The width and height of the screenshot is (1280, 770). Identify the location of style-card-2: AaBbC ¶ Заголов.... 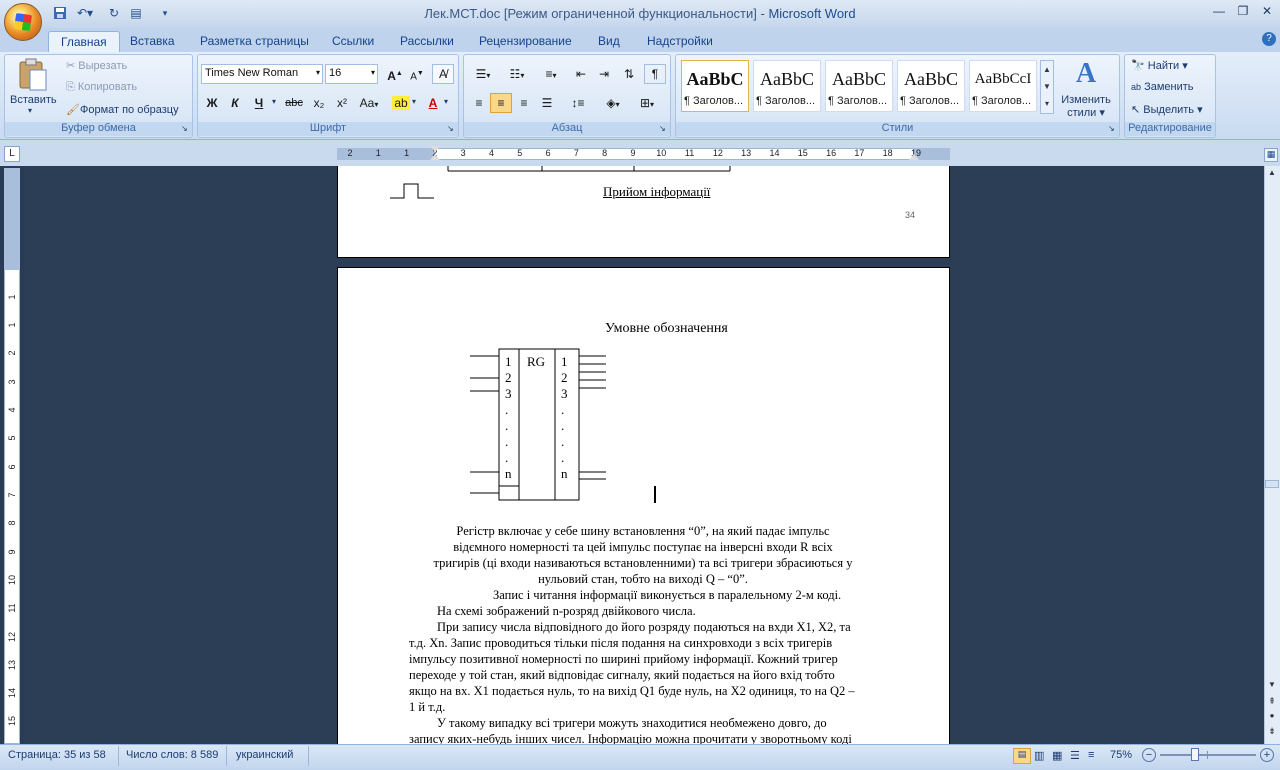
(787, 86).